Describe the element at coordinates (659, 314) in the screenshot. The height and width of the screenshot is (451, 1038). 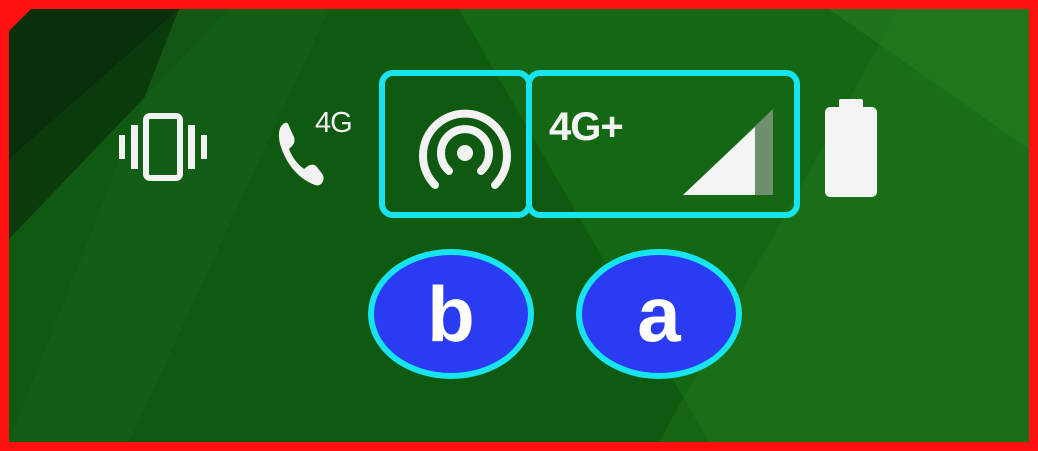
I see `marker-a: a` at that location.